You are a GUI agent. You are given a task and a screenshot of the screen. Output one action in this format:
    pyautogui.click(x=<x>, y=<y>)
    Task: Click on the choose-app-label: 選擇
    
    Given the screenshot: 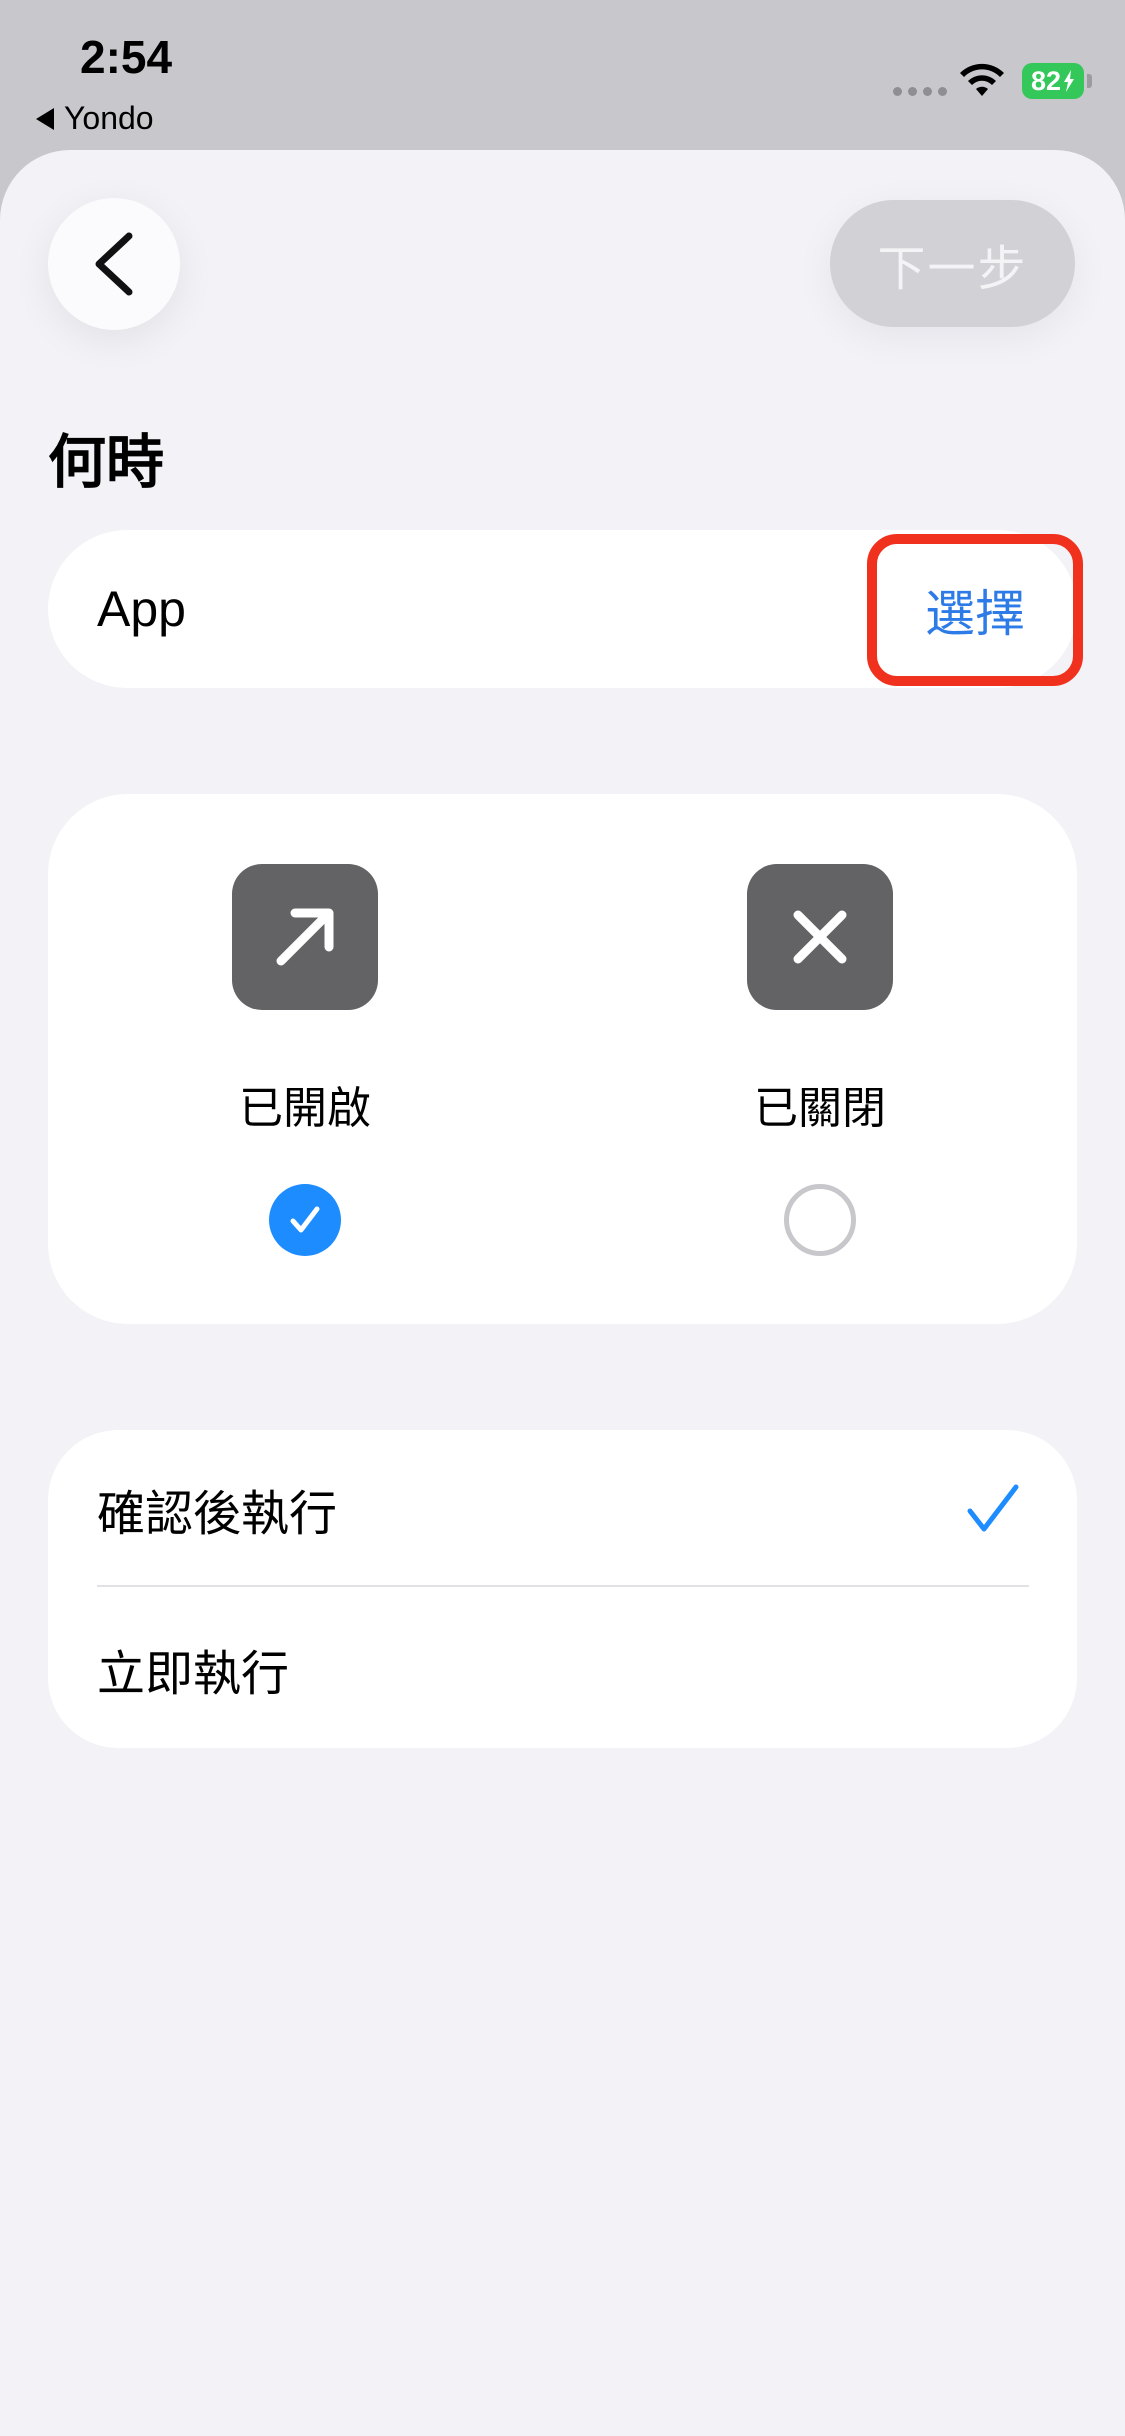 What is the action you would take?
    pyautogui.click(x=975, y=614)
    